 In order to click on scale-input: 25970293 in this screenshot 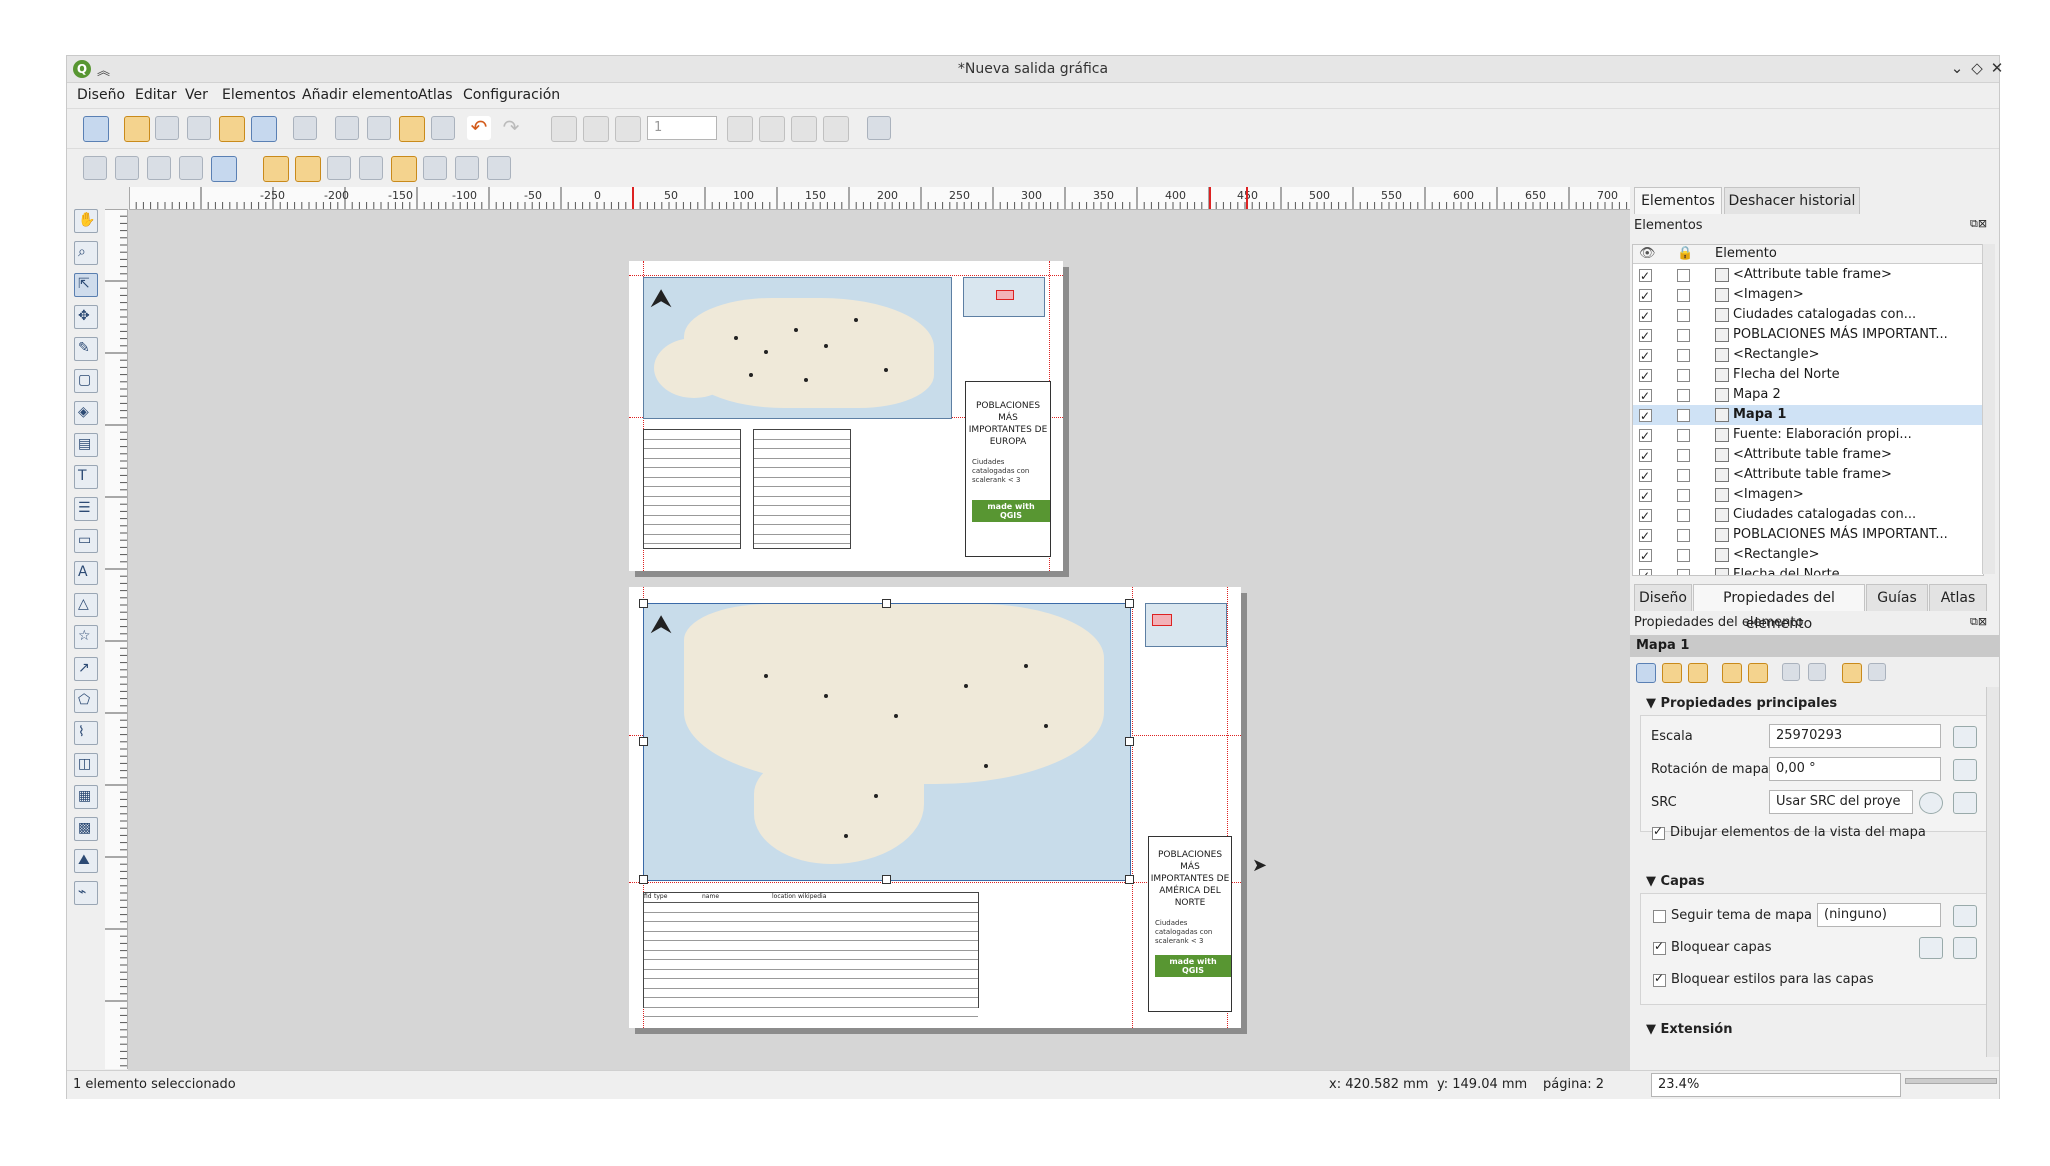, I will do `click(1855, 736)`.